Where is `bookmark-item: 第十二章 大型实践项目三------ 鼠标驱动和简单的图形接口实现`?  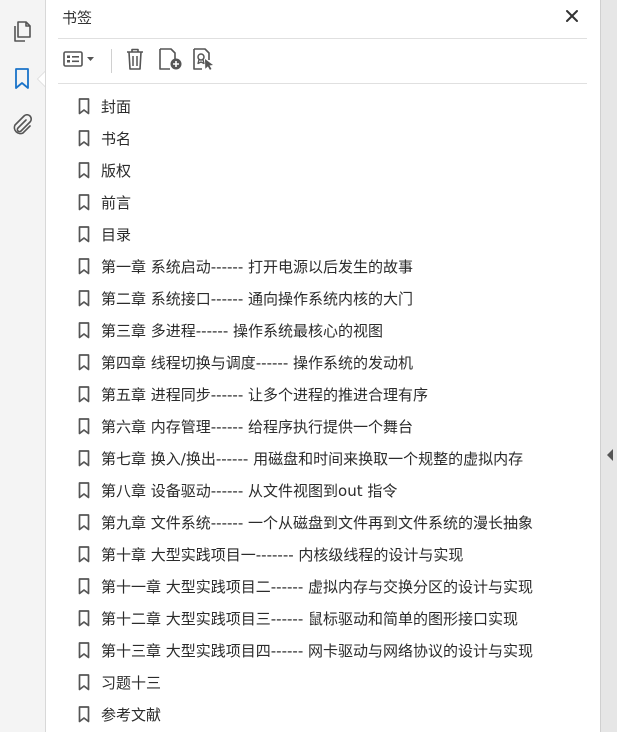 bookmark-item: 第十二章 大型实践项目三------ 鼠标驱动和简单的图形接口实现 is located at coordinates (323, 618).